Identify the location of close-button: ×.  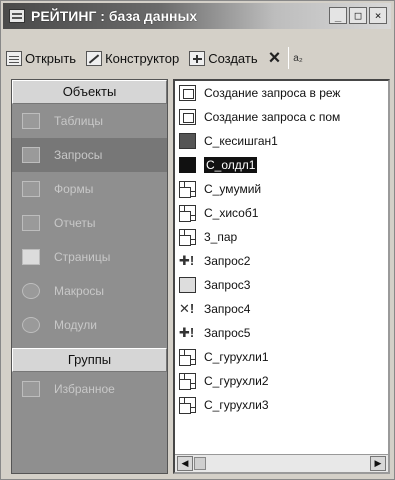
(378, 15).